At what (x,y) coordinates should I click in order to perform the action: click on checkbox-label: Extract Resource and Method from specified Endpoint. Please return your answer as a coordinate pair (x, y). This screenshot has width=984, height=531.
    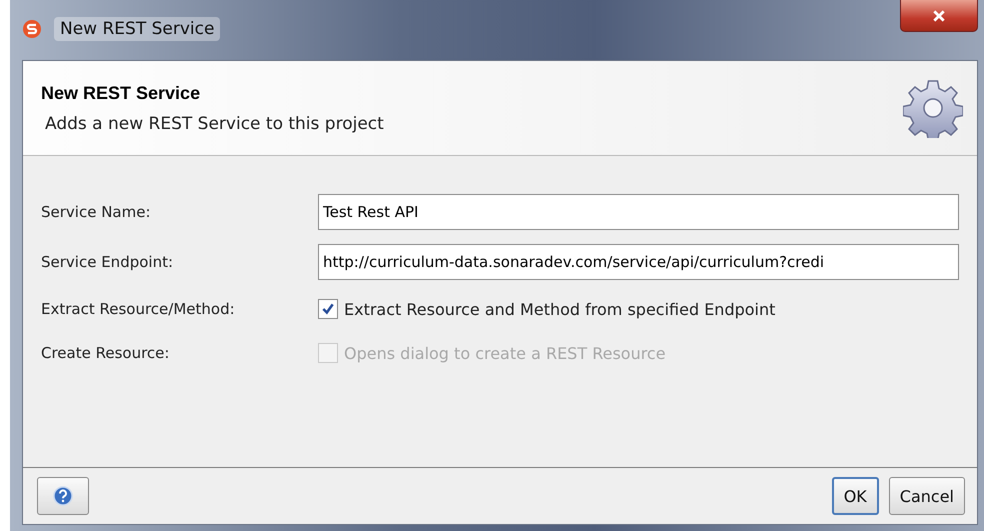
    Looking at the image, I should click on (560, 309).